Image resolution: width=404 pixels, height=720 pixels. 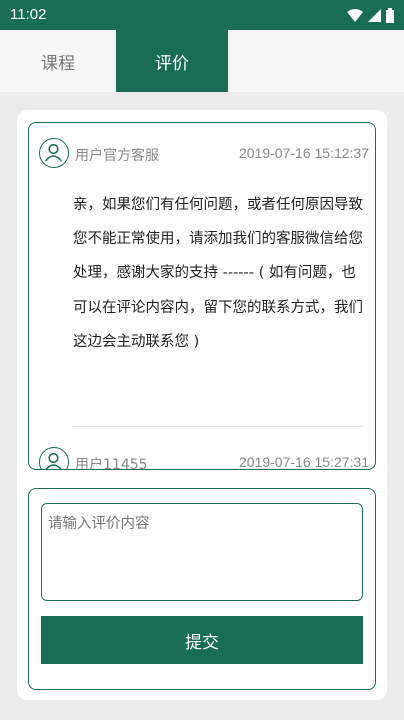 I want to click on comment-username: 用户11455, so click(x=111, y=463).